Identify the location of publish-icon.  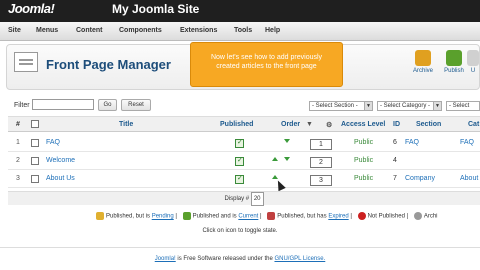
(454, 58).